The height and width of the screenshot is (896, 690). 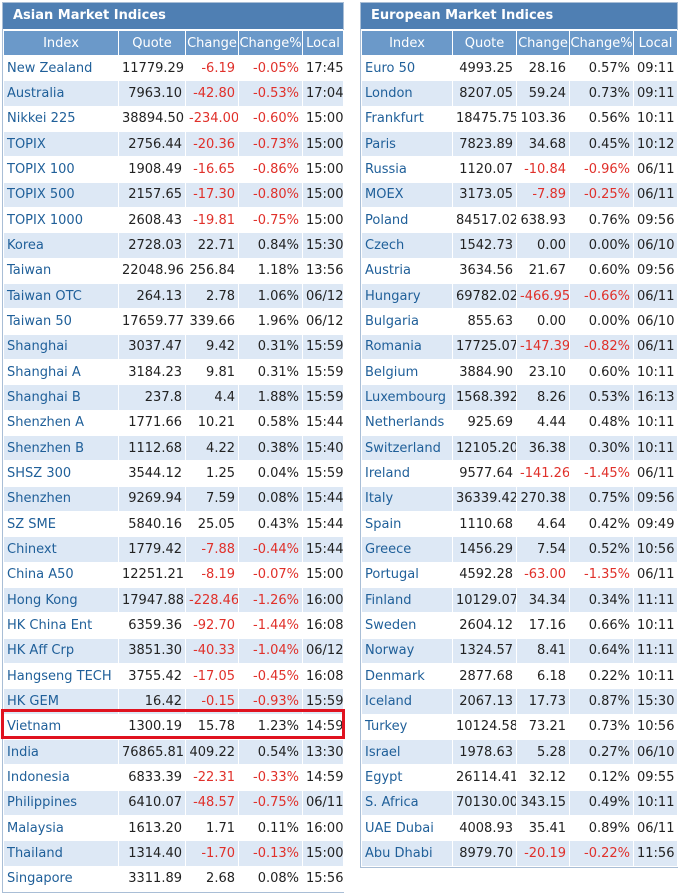 I want to click on index-name-link: Netherlands, so click(x=407, y=422).